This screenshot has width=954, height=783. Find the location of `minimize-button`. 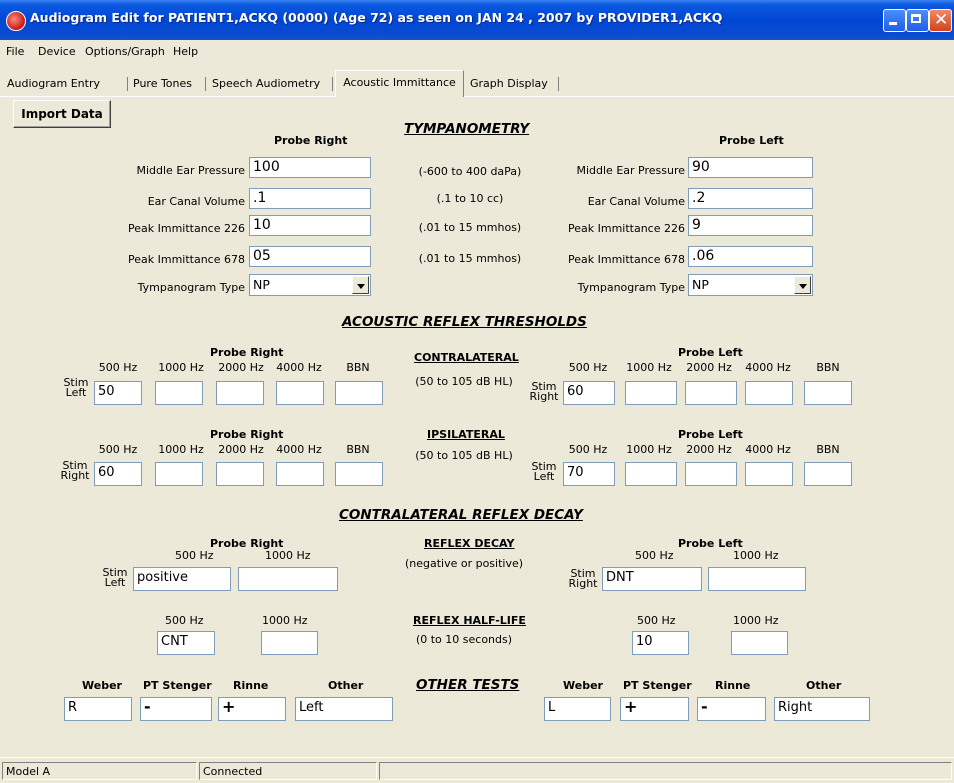

minimize-button is located at coordinates (894, 20).